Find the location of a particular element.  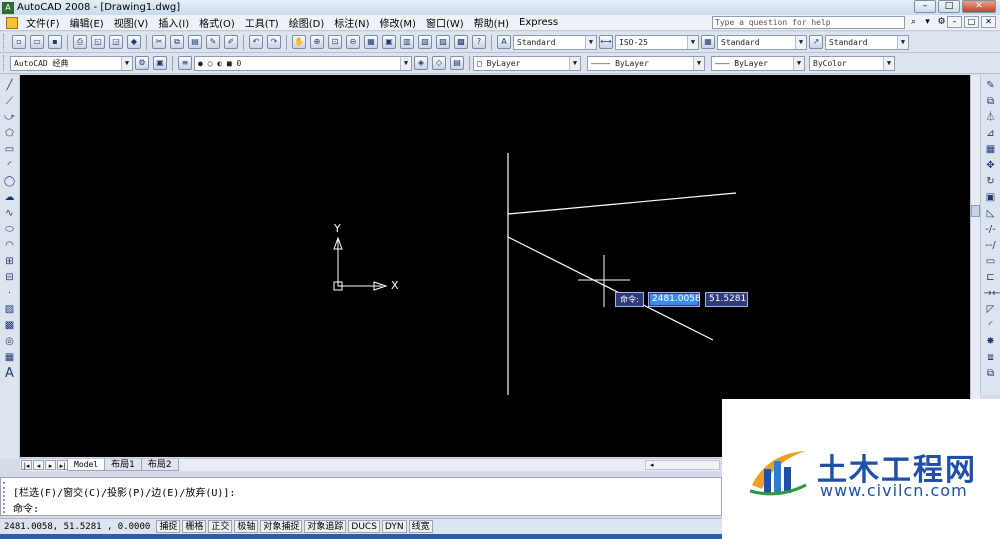

make-current-layer-icon: ◈ is located at coordinates (421, 63).